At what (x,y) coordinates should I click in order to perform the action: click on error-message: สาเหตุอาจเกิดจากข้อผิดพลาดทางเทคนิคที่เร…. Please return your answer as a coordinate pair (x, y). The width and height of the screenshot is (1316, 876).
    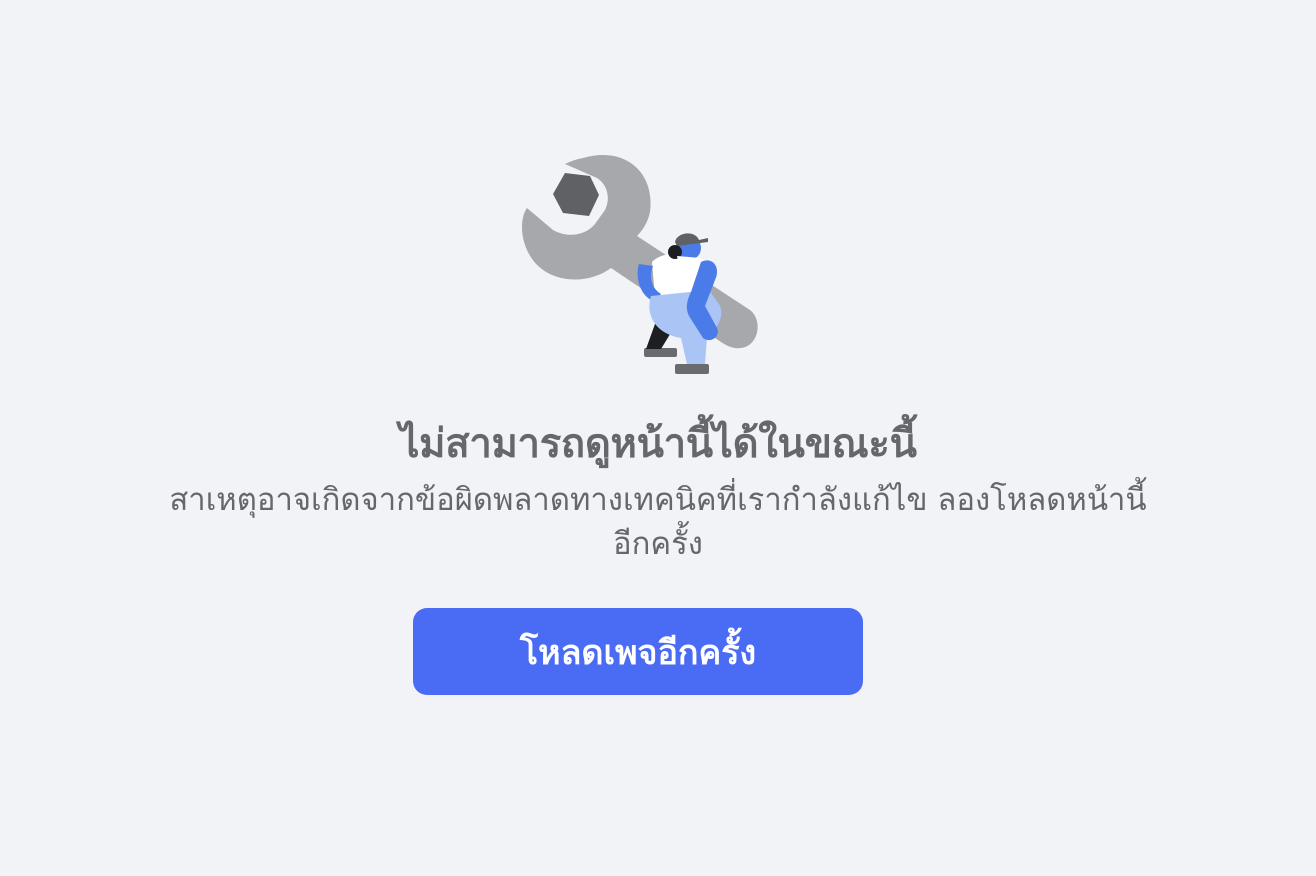
    Looking at the image, I should click on (658, 522).